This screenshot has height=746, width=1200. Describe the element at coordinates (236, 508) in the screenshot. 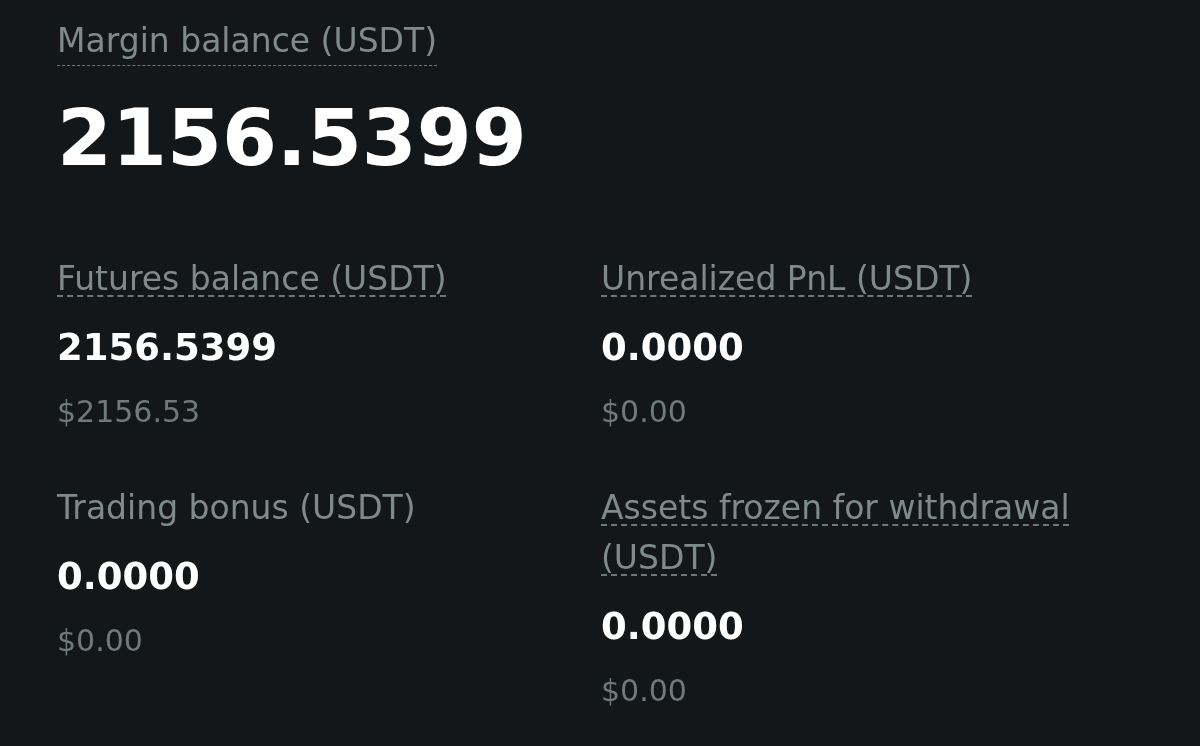

I see `balance-label: Trading bonus (USDT)` at that location.